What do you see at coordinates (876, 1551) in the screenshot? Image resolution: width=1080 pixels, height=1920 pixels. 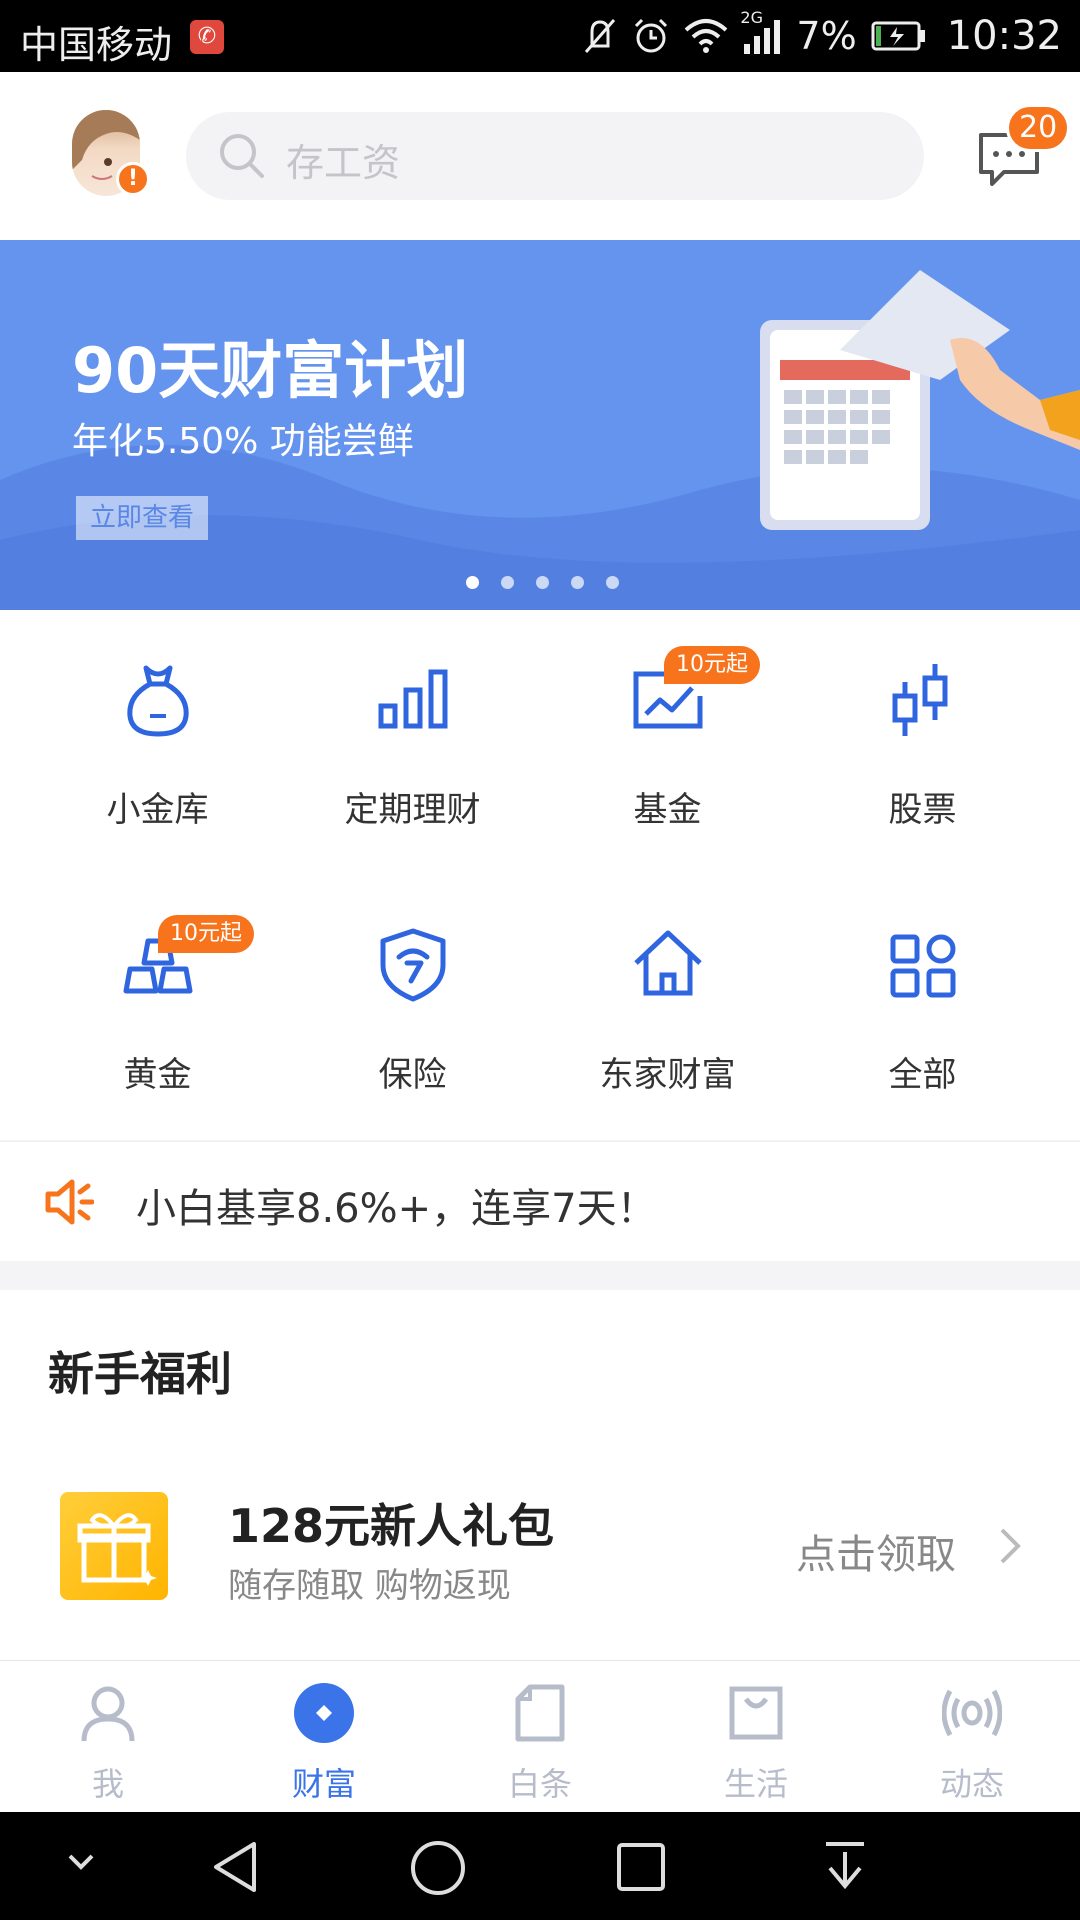 I see `claim-button: 点击领取` at bounding box center [876, 1551].